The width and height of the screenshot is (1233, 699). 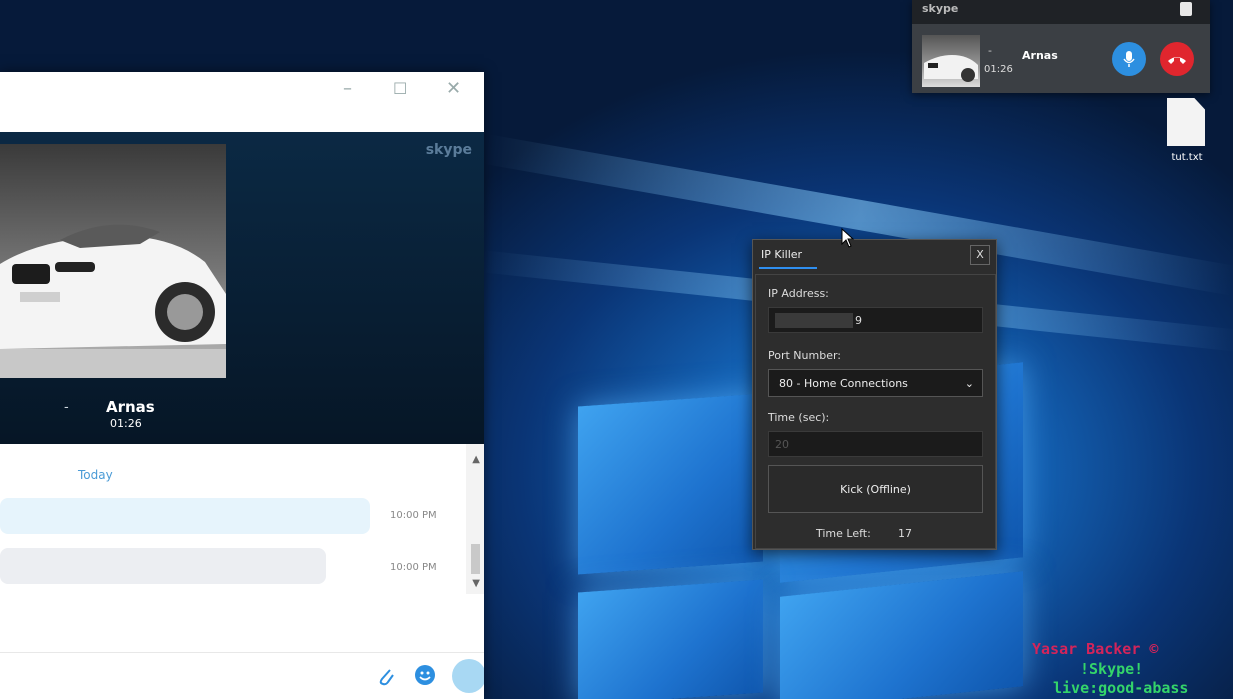 I want to click on call-status: -, so click(x=990, y=50).